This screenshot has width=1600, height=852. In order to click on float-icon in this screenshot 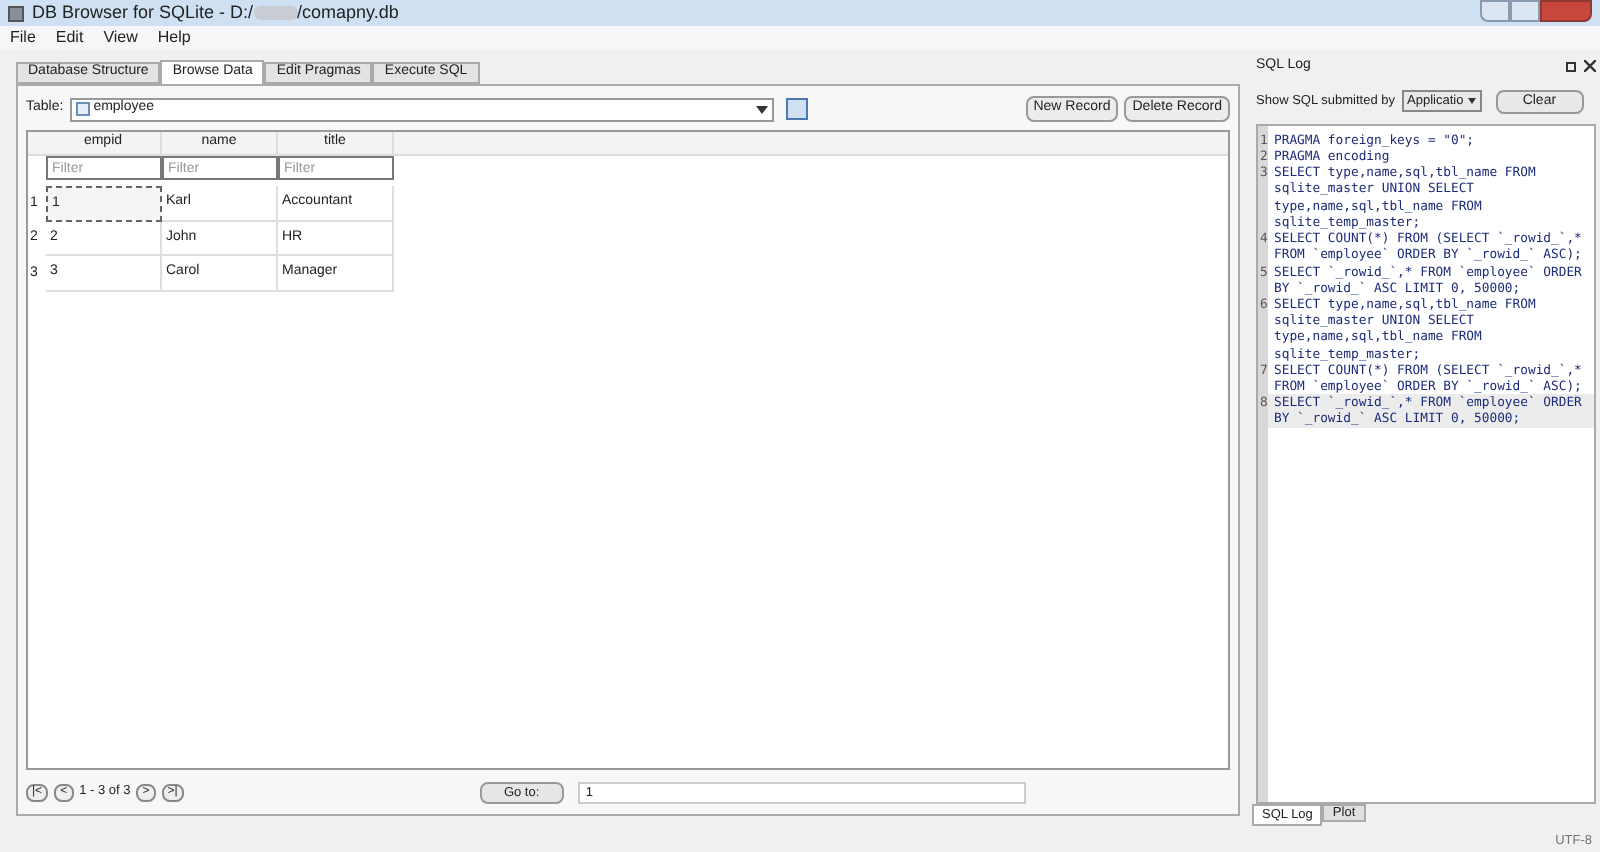, I will do `click(1571, 66)`.